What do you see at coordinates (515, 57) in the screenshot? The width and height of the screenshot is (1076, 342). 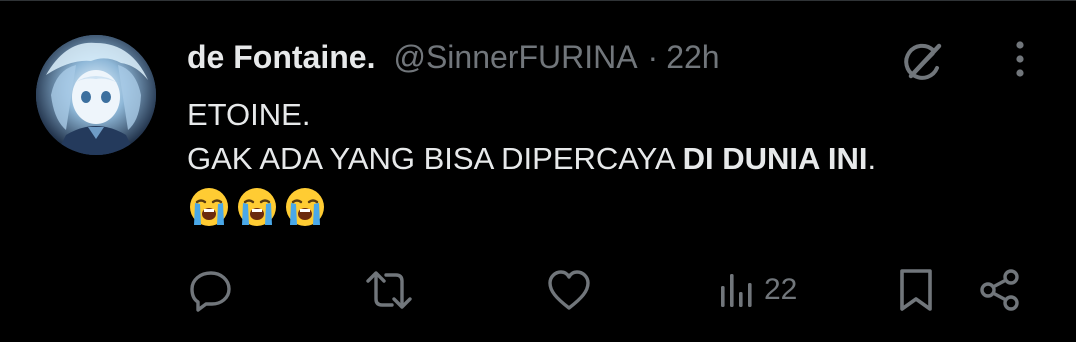 I see `user-handle: @SinnerFURINA` at bounding box center [515, 57].